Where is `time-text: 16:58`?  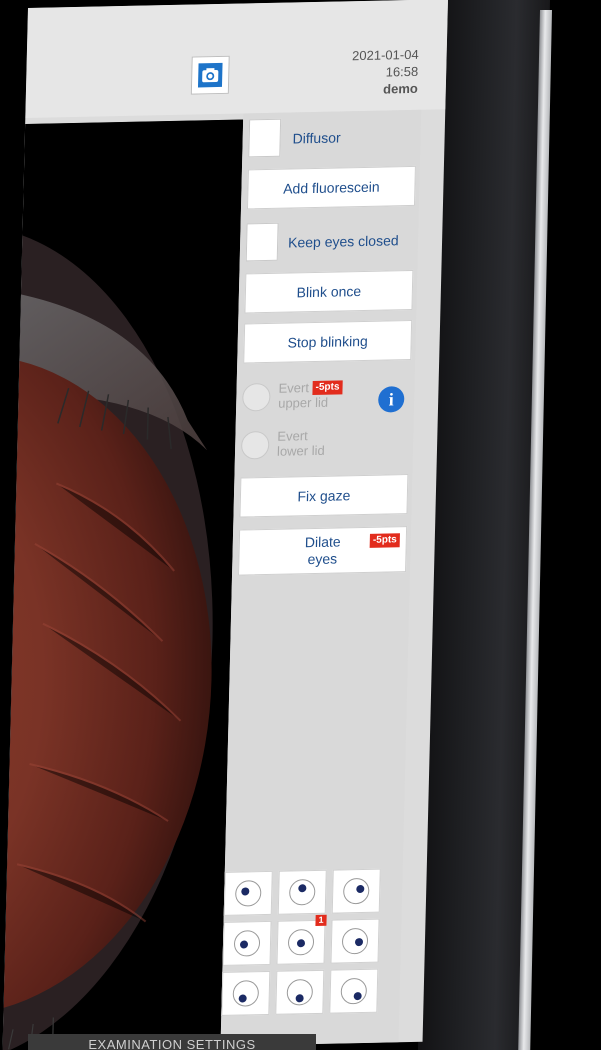
time-text: 16:58 is located at coordinates (402, 71).